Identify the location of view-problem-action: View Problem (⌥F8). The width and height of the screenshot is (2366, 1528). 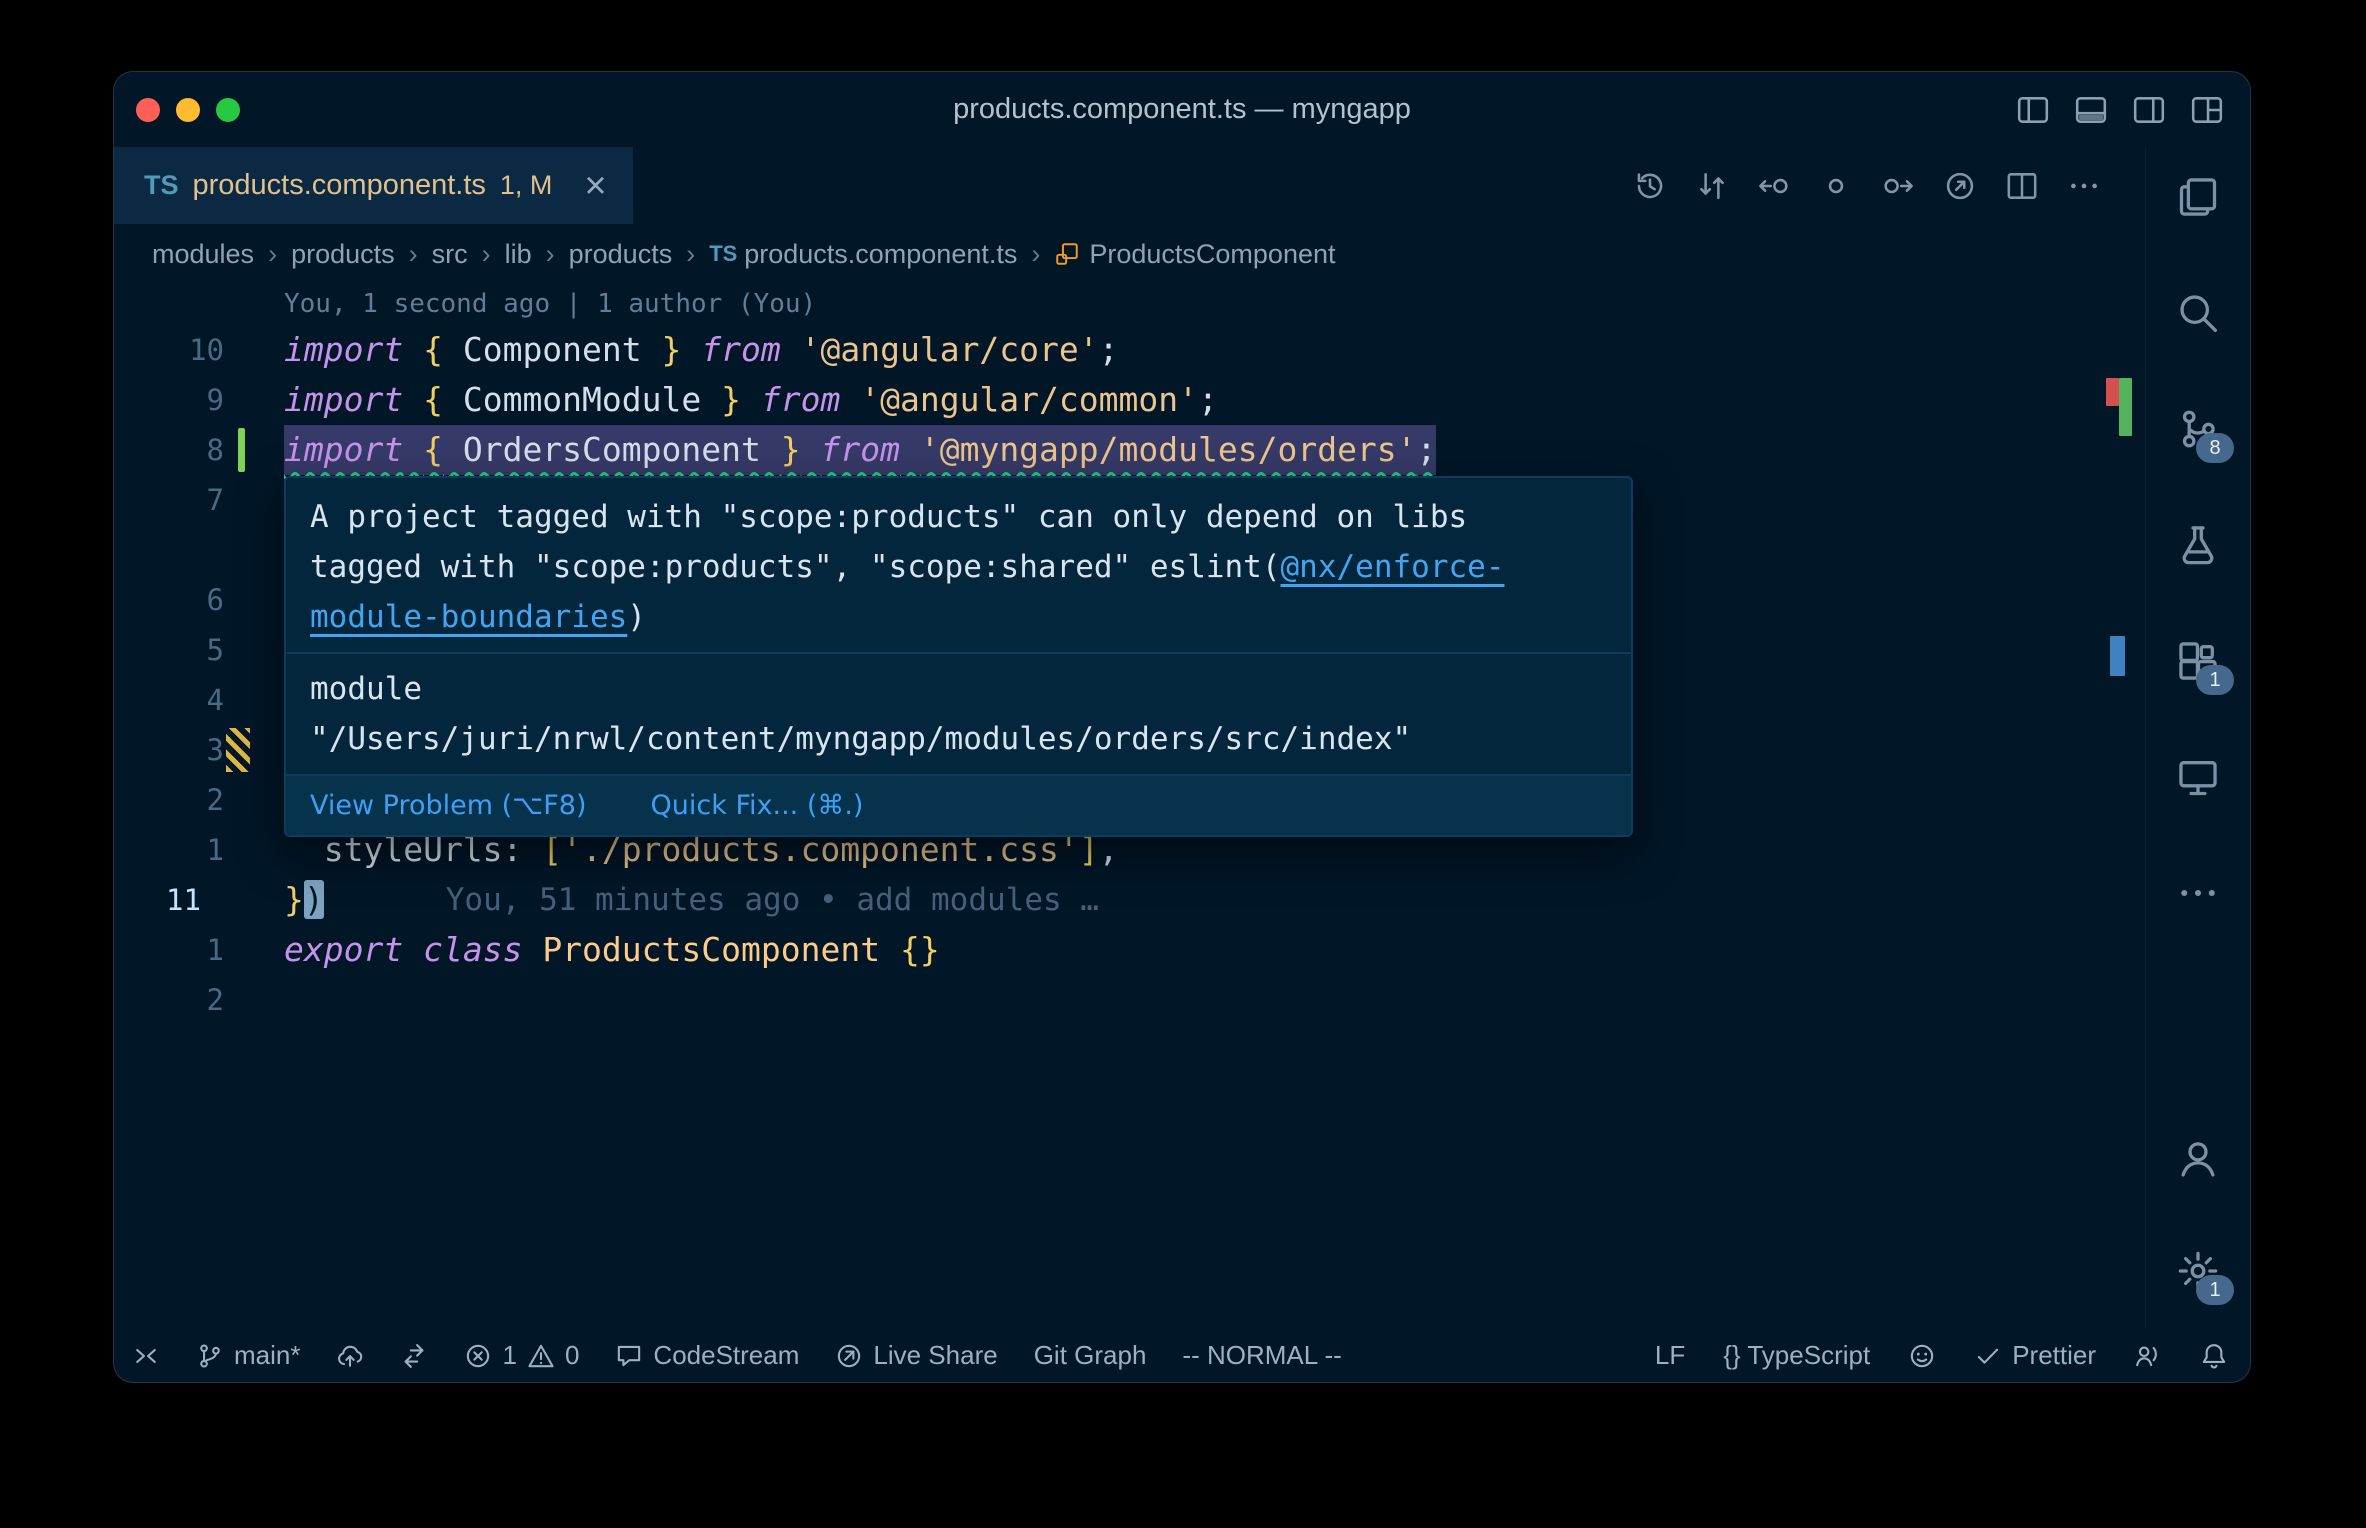
(448, 805).